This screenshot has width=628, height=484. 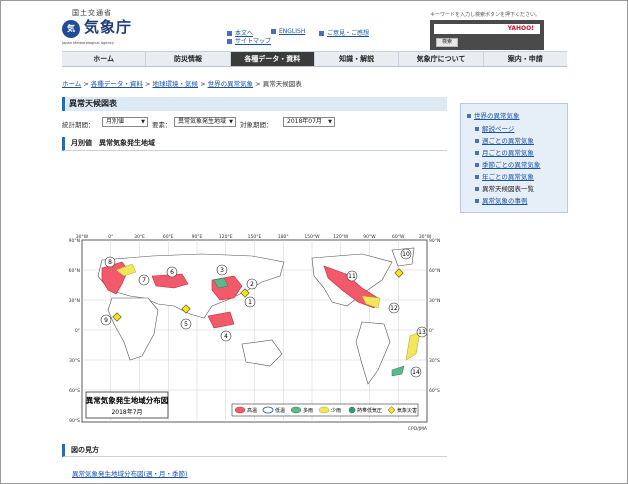 What do you see at coordinates (487, 29) in the screenshot?
I see `search-input: YAHOO!` at bounding box center [487, 29].